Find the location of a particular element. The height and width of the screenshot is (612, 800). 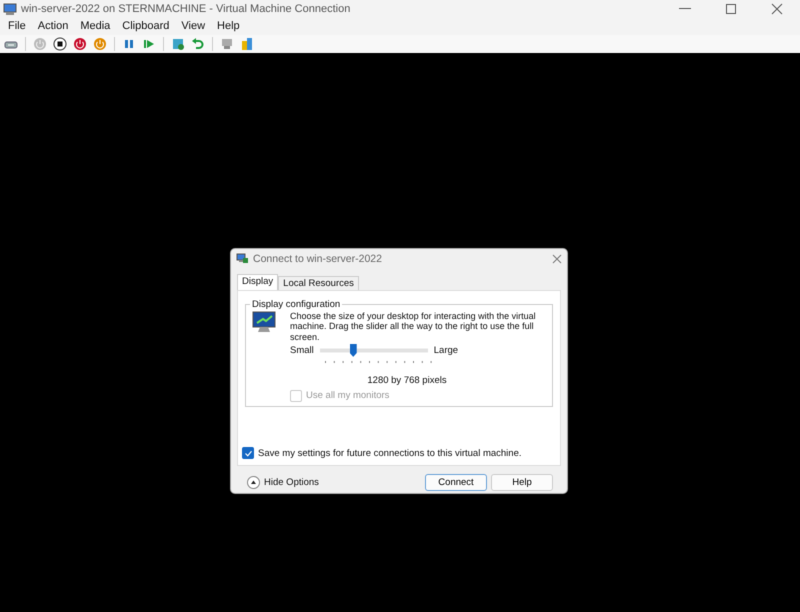

check-icon is located at coordinates (248, 453).